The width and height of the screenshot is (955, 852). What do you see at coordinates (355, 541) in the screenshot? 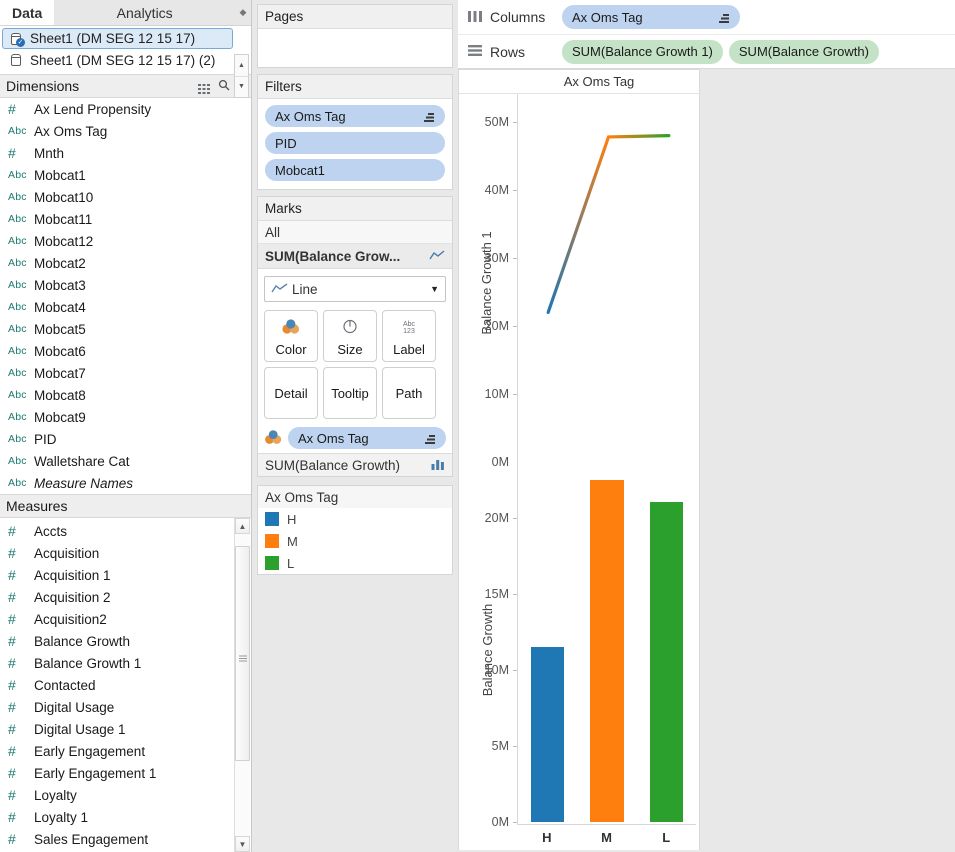
I see `legend-item: M` at bounding box center [355, 541].